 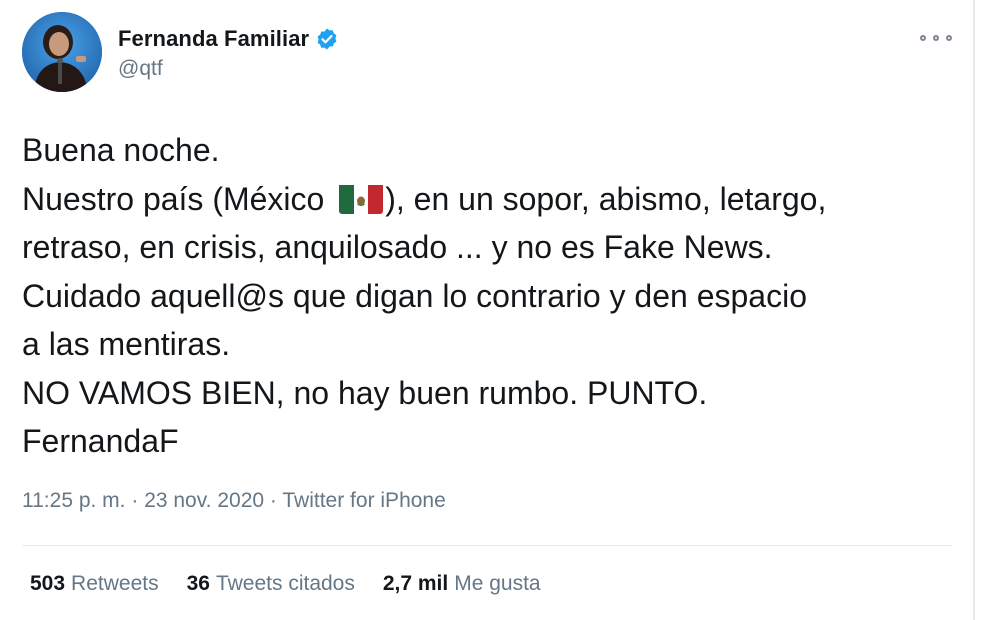 I want to click on quotes-label: Tweets citados, so click(x=285, y=583).